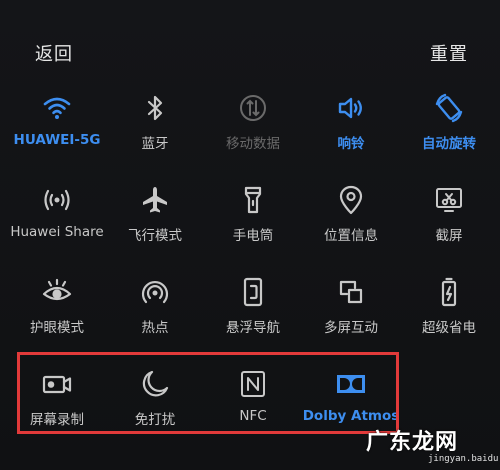  What do you see at coordinates (351, 292) in the screenshot?
I see `multi-screen-icon` at bounding box center [351, 292].